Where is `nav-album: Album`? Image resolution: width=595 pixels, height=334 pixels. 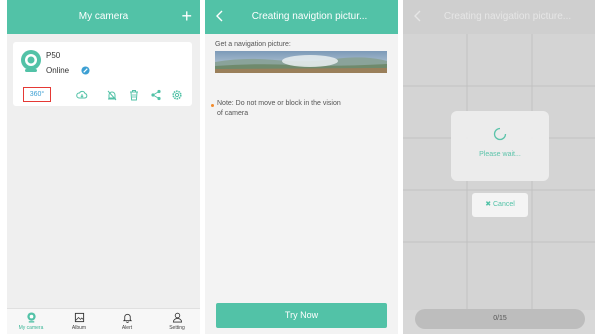 nav-album: Album is located at coordinates (79, 321).